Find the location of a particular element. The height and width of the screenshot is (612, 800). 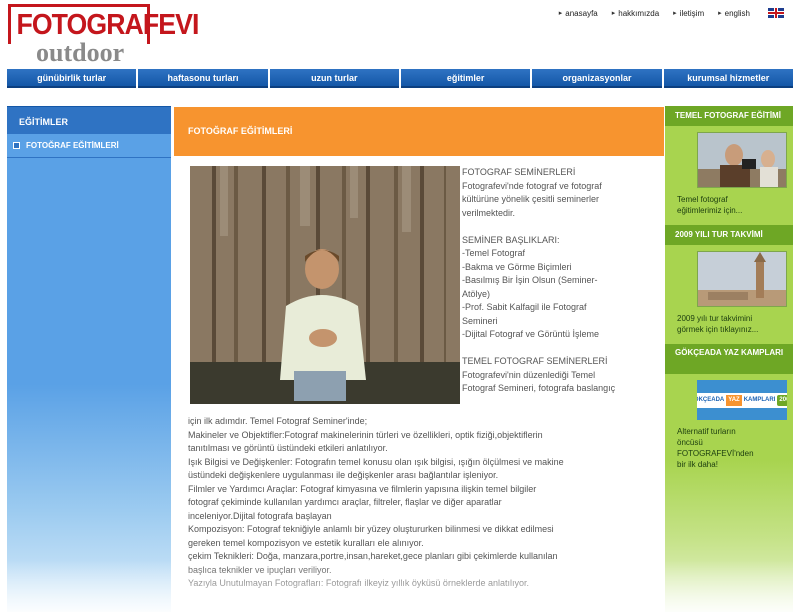

top-link-home: anasayfa is located at coordinates (578, 13).